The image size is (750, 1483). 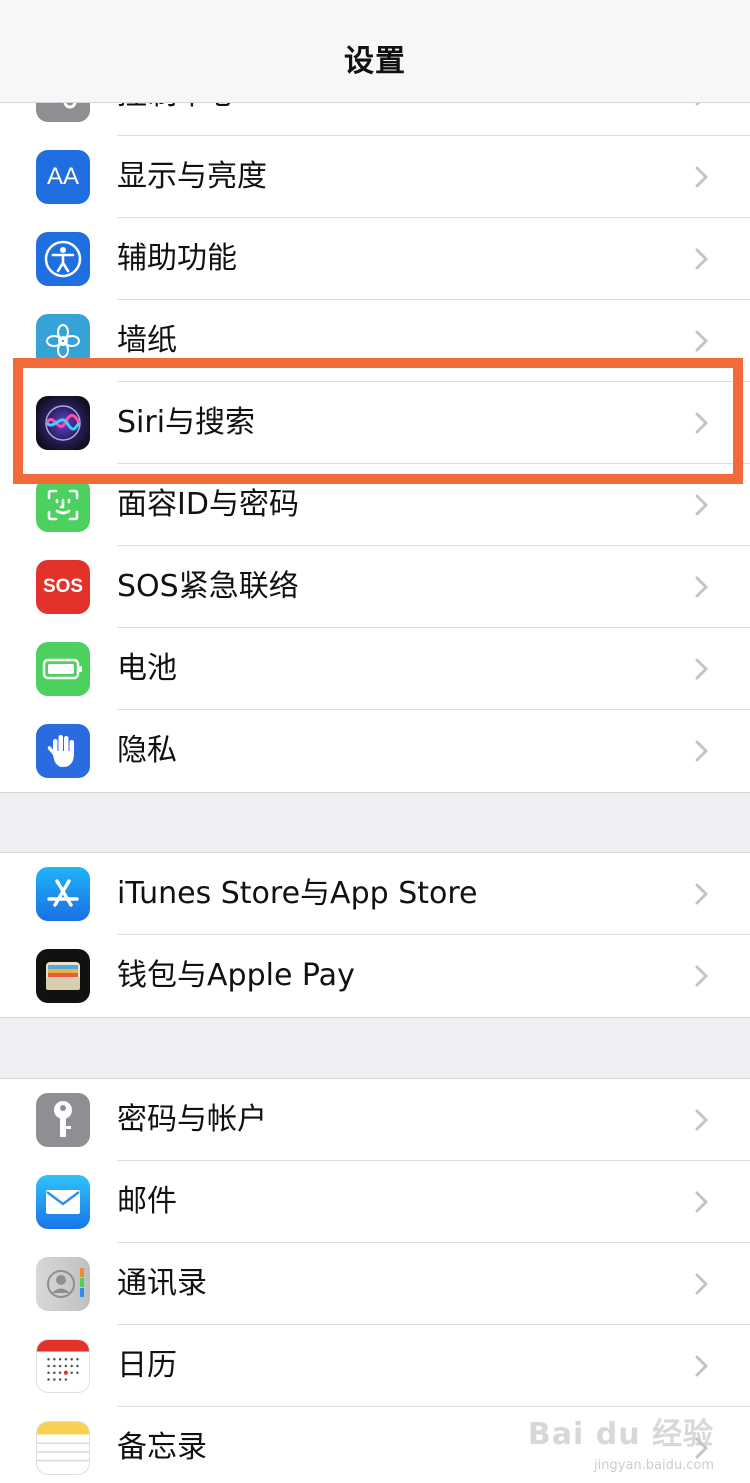 What do you see at coordinates (63, 587) in the screenshot?
I see `sos-icon: SOS` at bounding box center [63, 587].